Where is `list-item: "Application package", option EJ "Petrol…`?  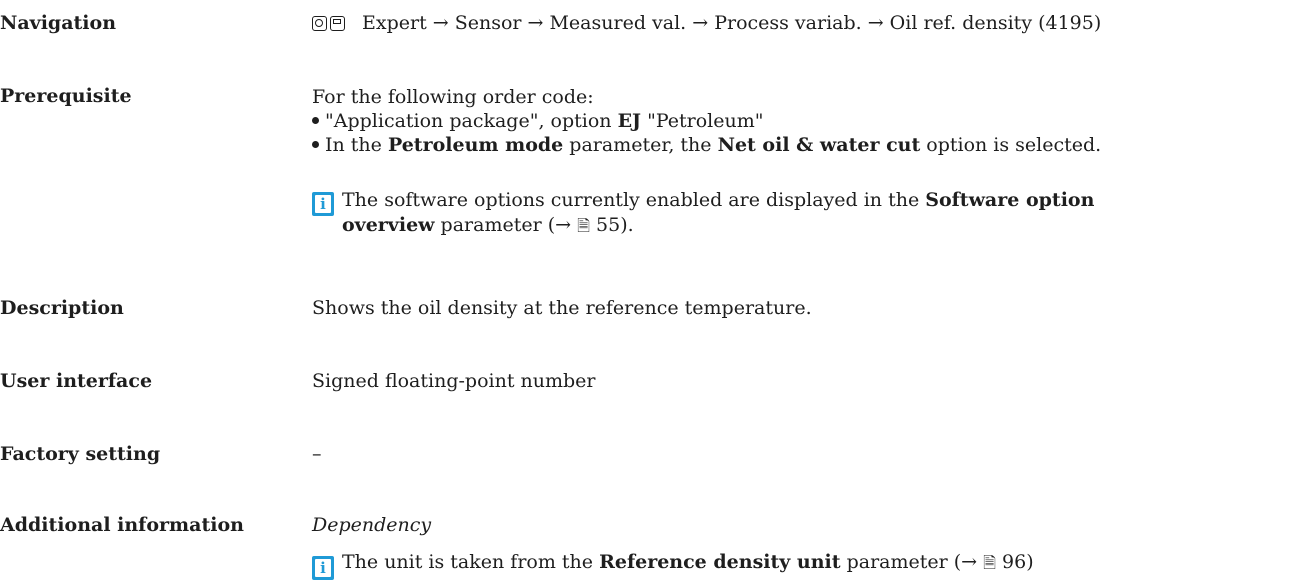 list-item: "Application package", option EJ "Petrol… is located at coordinates (706, 121).